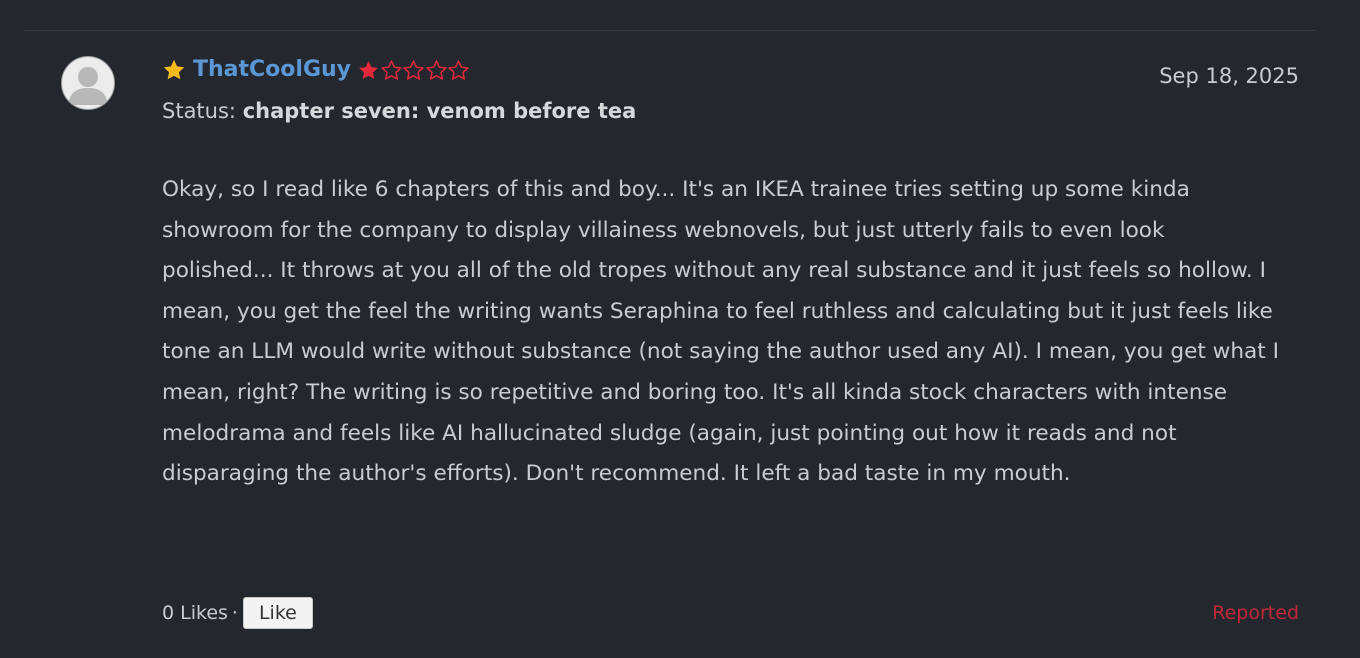 Image resolution: width=1360 pixels, height=658 pixels. I want to click on status-label: Status:, so click(199, 111).